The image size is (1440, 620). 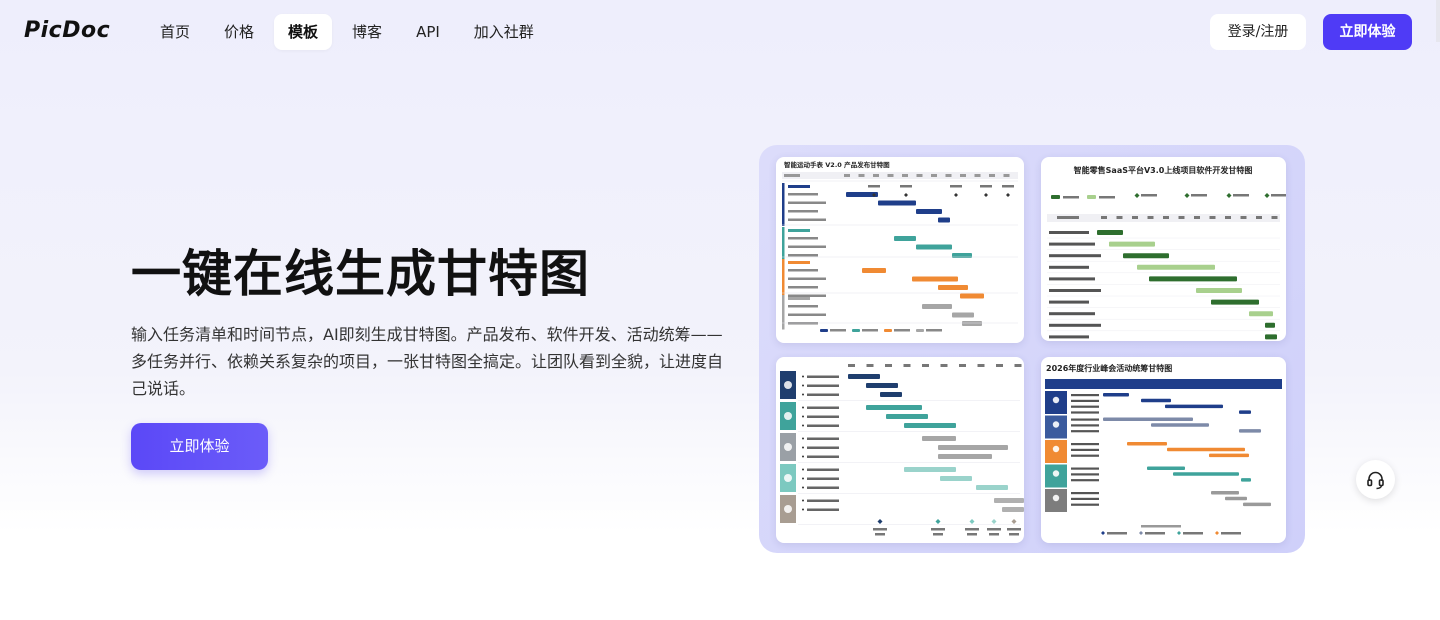 What do you see at coordinates (199, 446) in the screenshot?
I see `hero-try-now-button: 立即体验` at bounding box center [199, 446].